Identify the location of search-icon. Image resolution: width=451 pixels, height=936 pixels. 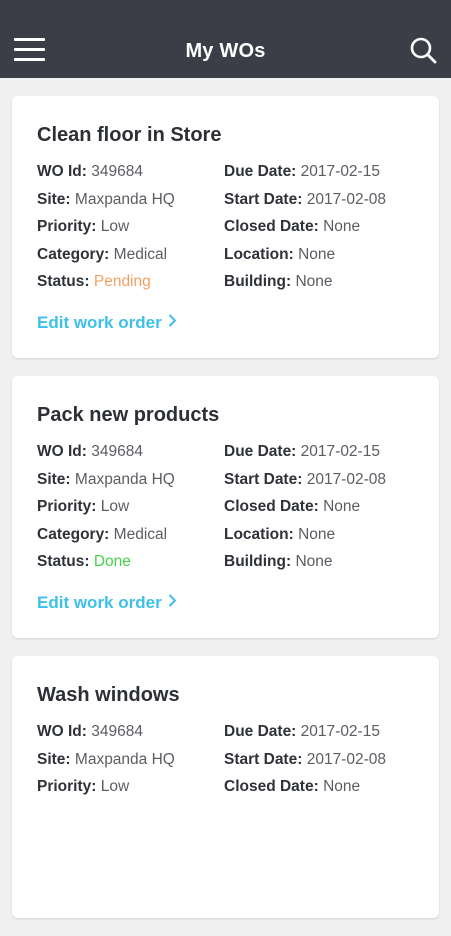
(423, 50).